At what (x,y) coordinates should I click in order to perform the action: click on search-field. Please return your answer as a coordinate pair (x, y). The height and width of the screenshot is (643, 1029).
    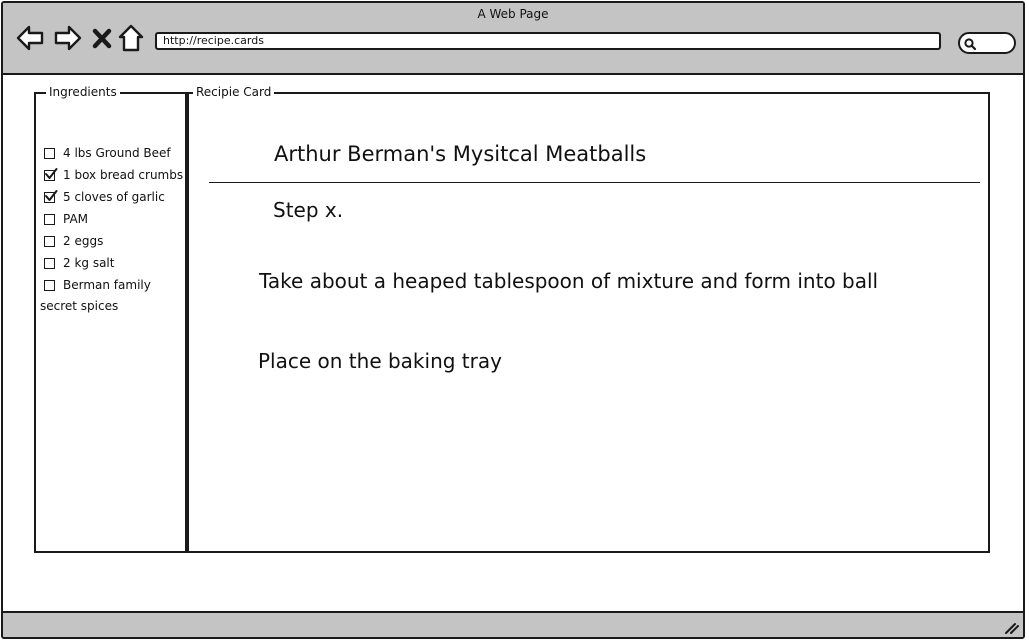
    Looking at the image, I should click on (987, 43).